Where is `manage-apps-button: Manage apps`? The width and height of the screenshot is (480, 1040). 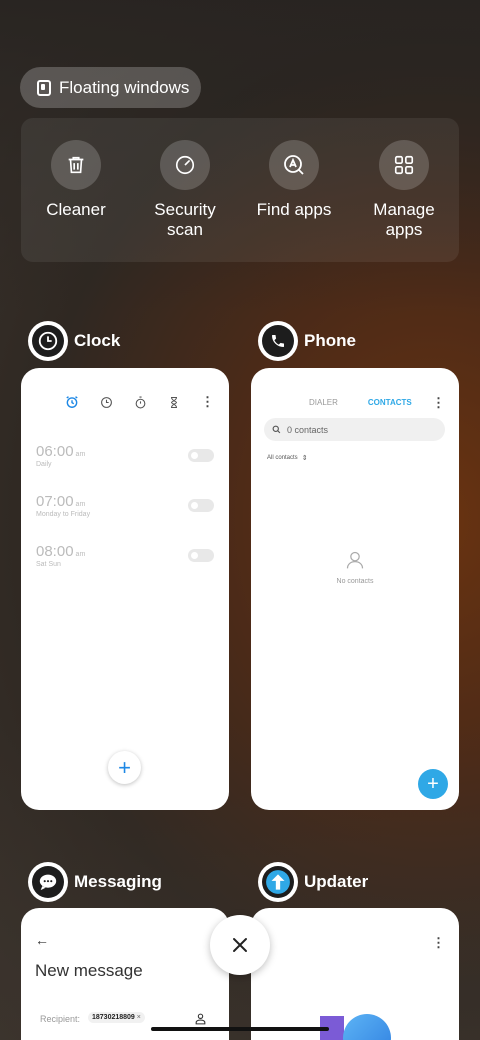
manage-apps-button: Manage apps is located at coordinates (404, 190).